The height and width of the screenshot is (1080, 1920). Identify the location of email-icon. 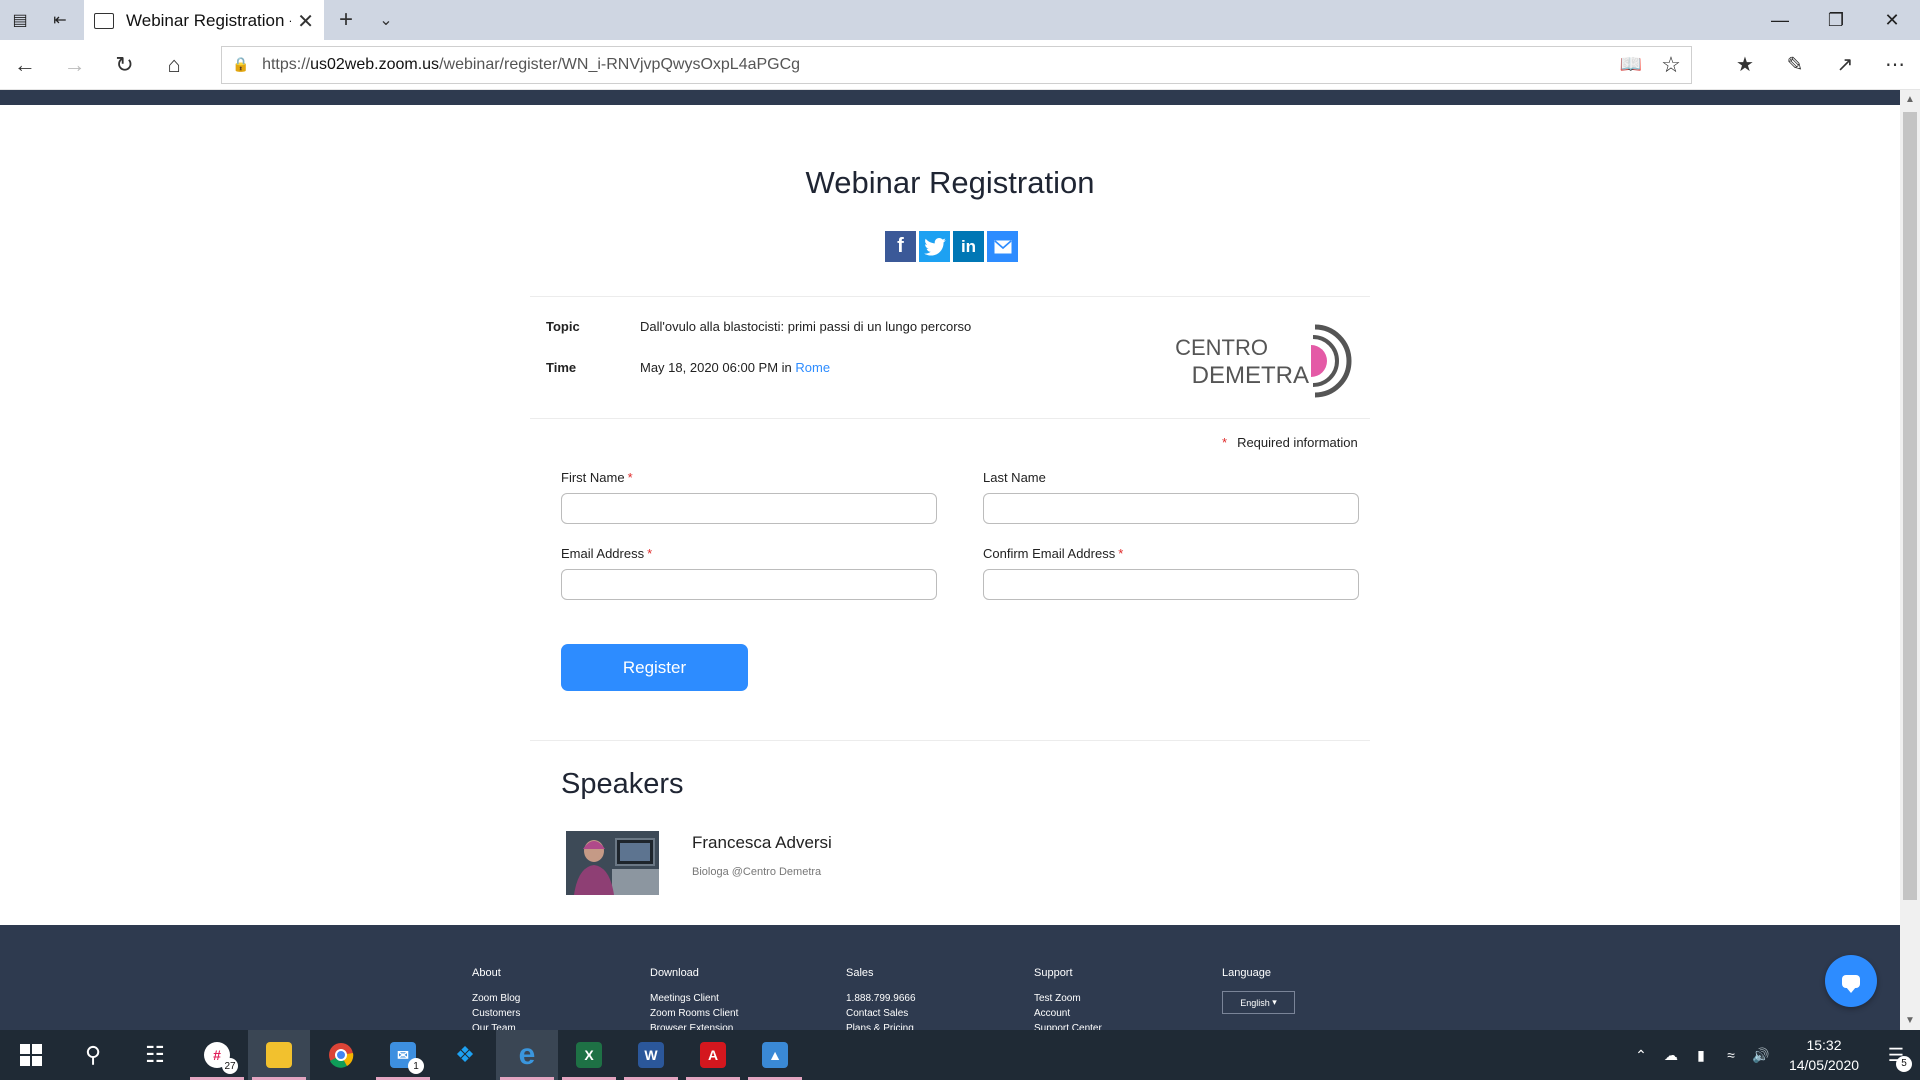
(1002, 246).